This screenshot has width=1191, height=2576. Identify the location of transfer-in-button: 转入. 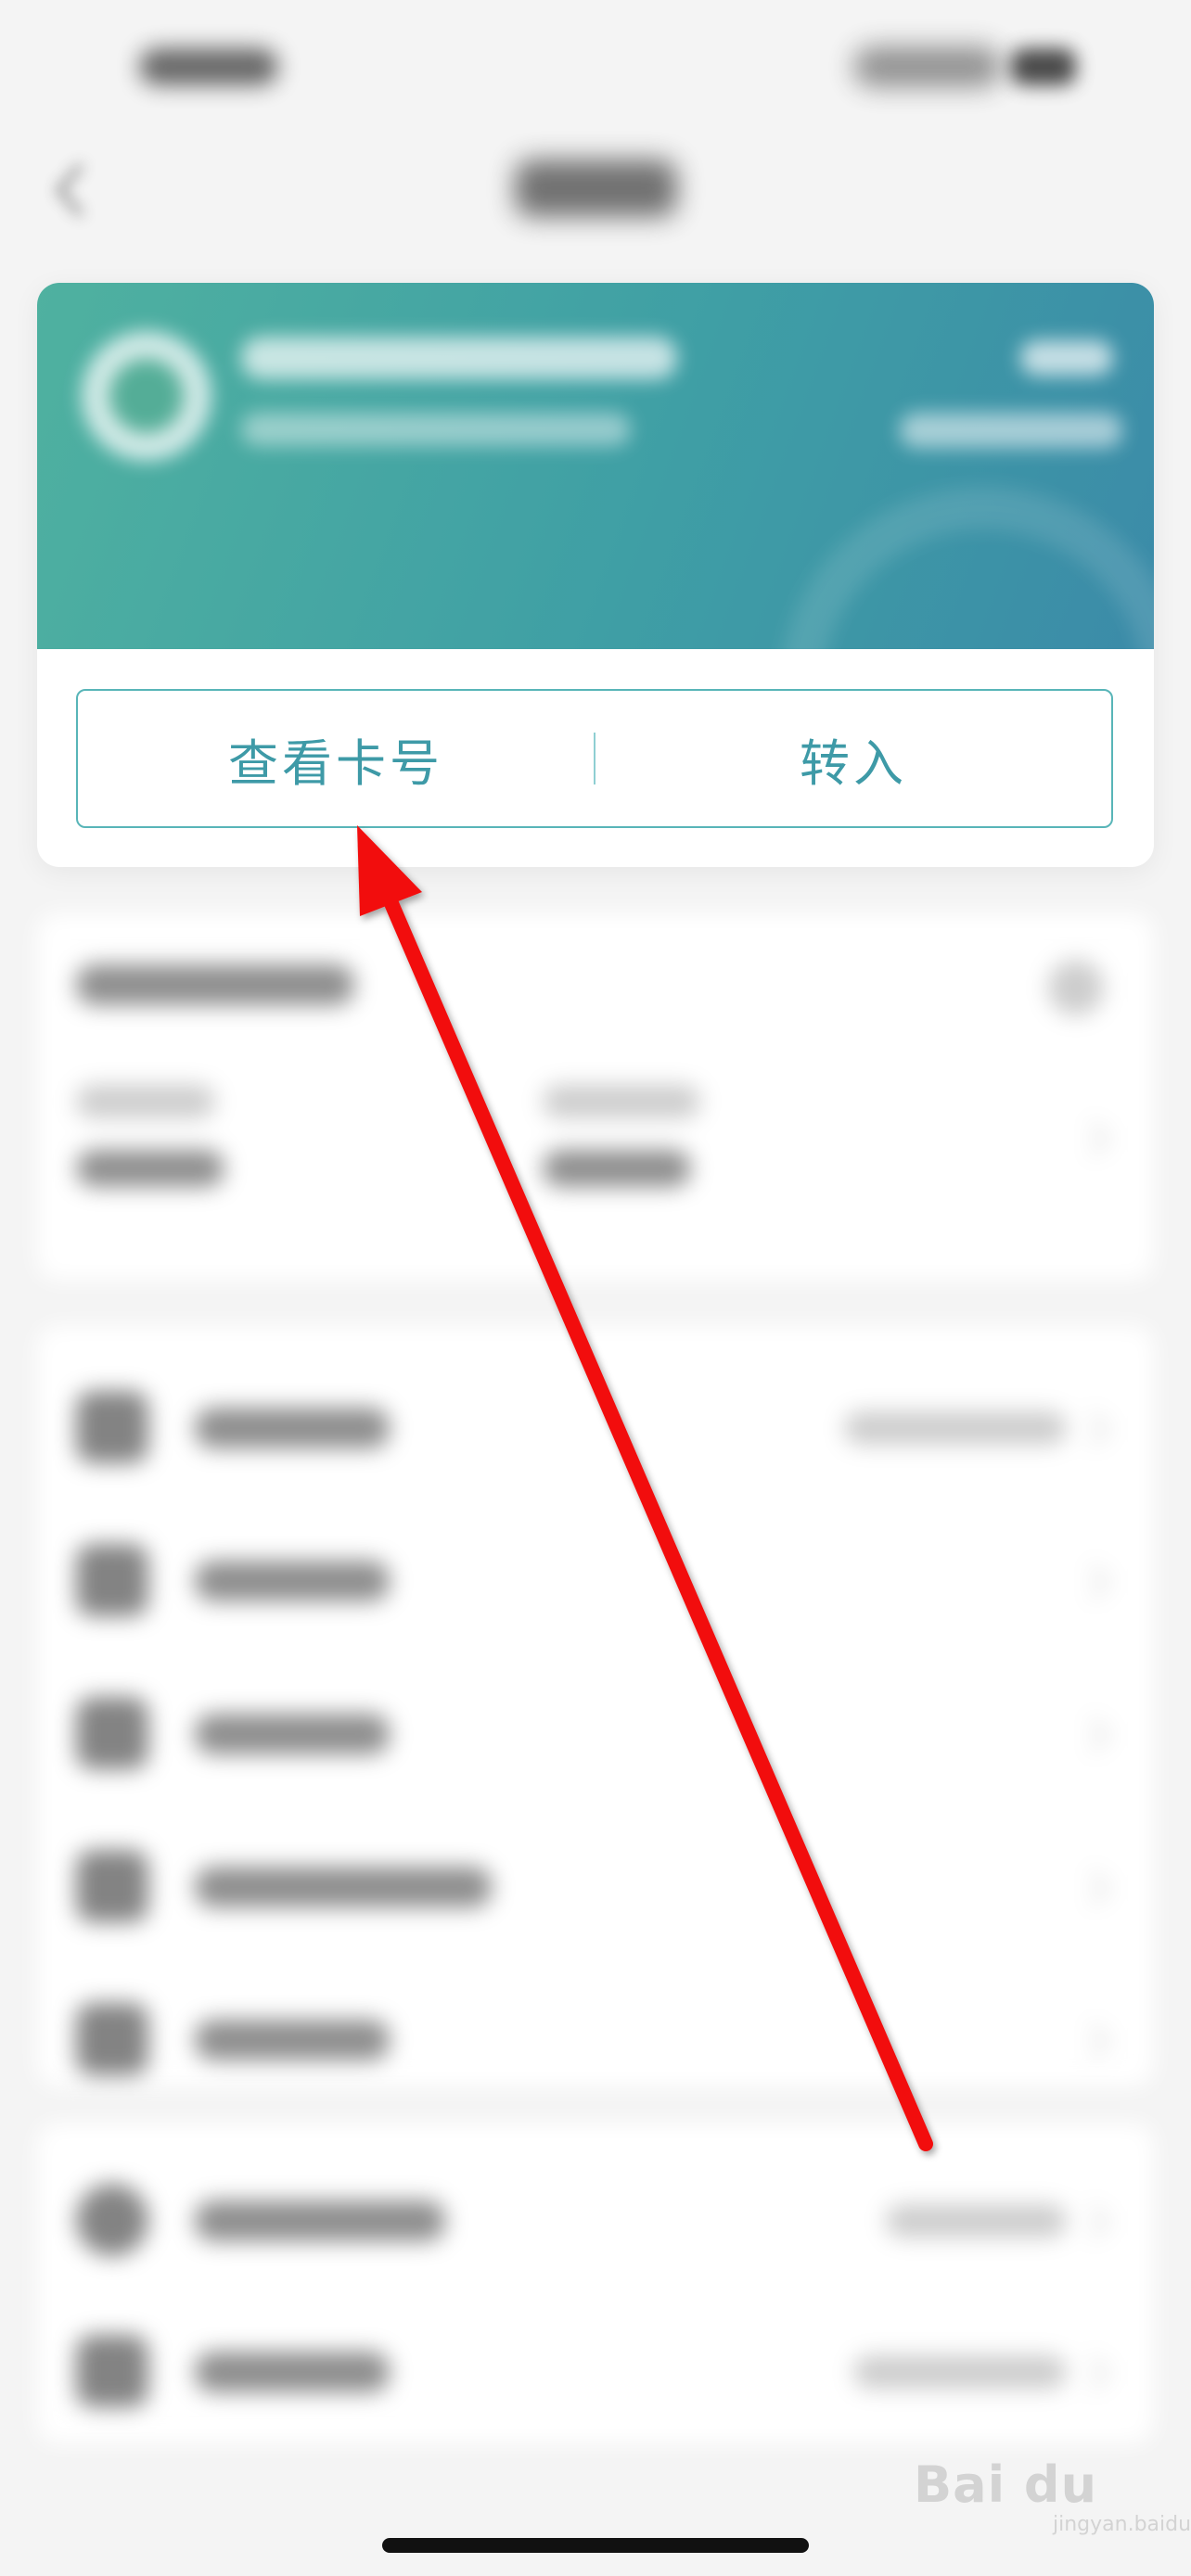
(853, 759).